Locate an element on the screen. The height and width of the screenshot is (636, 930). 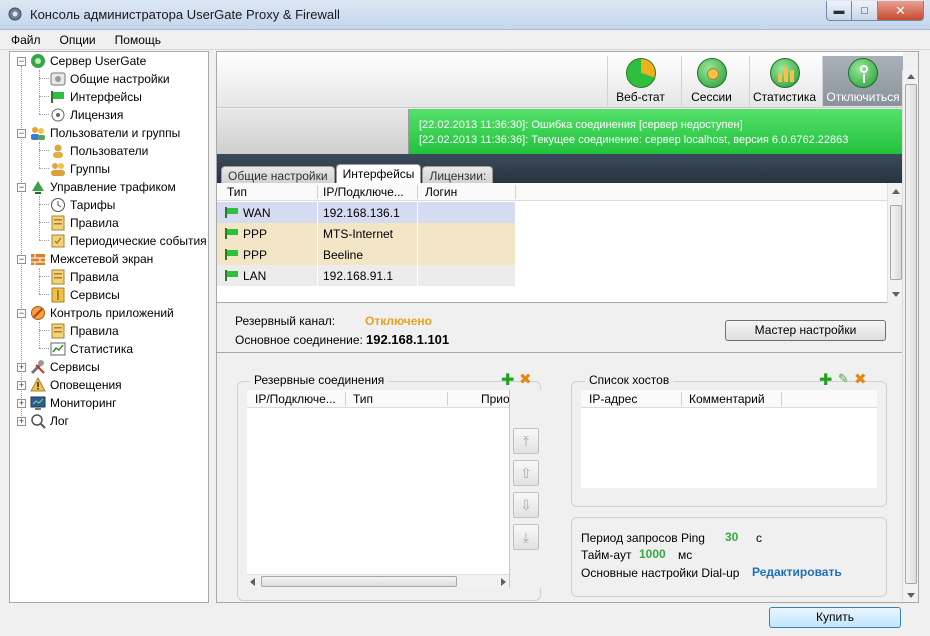
tree-label: Сервисы is located at coordinates (95, 295).